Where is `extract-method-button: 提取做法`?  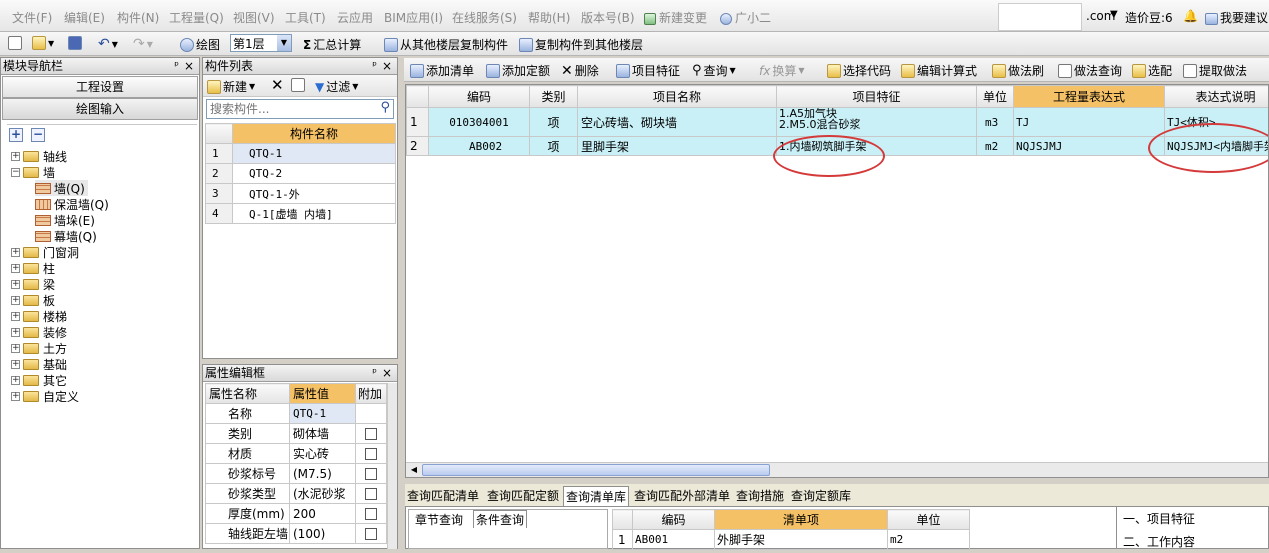
extract-method-button: 提取做法 is located at coordinates (1215, 70).